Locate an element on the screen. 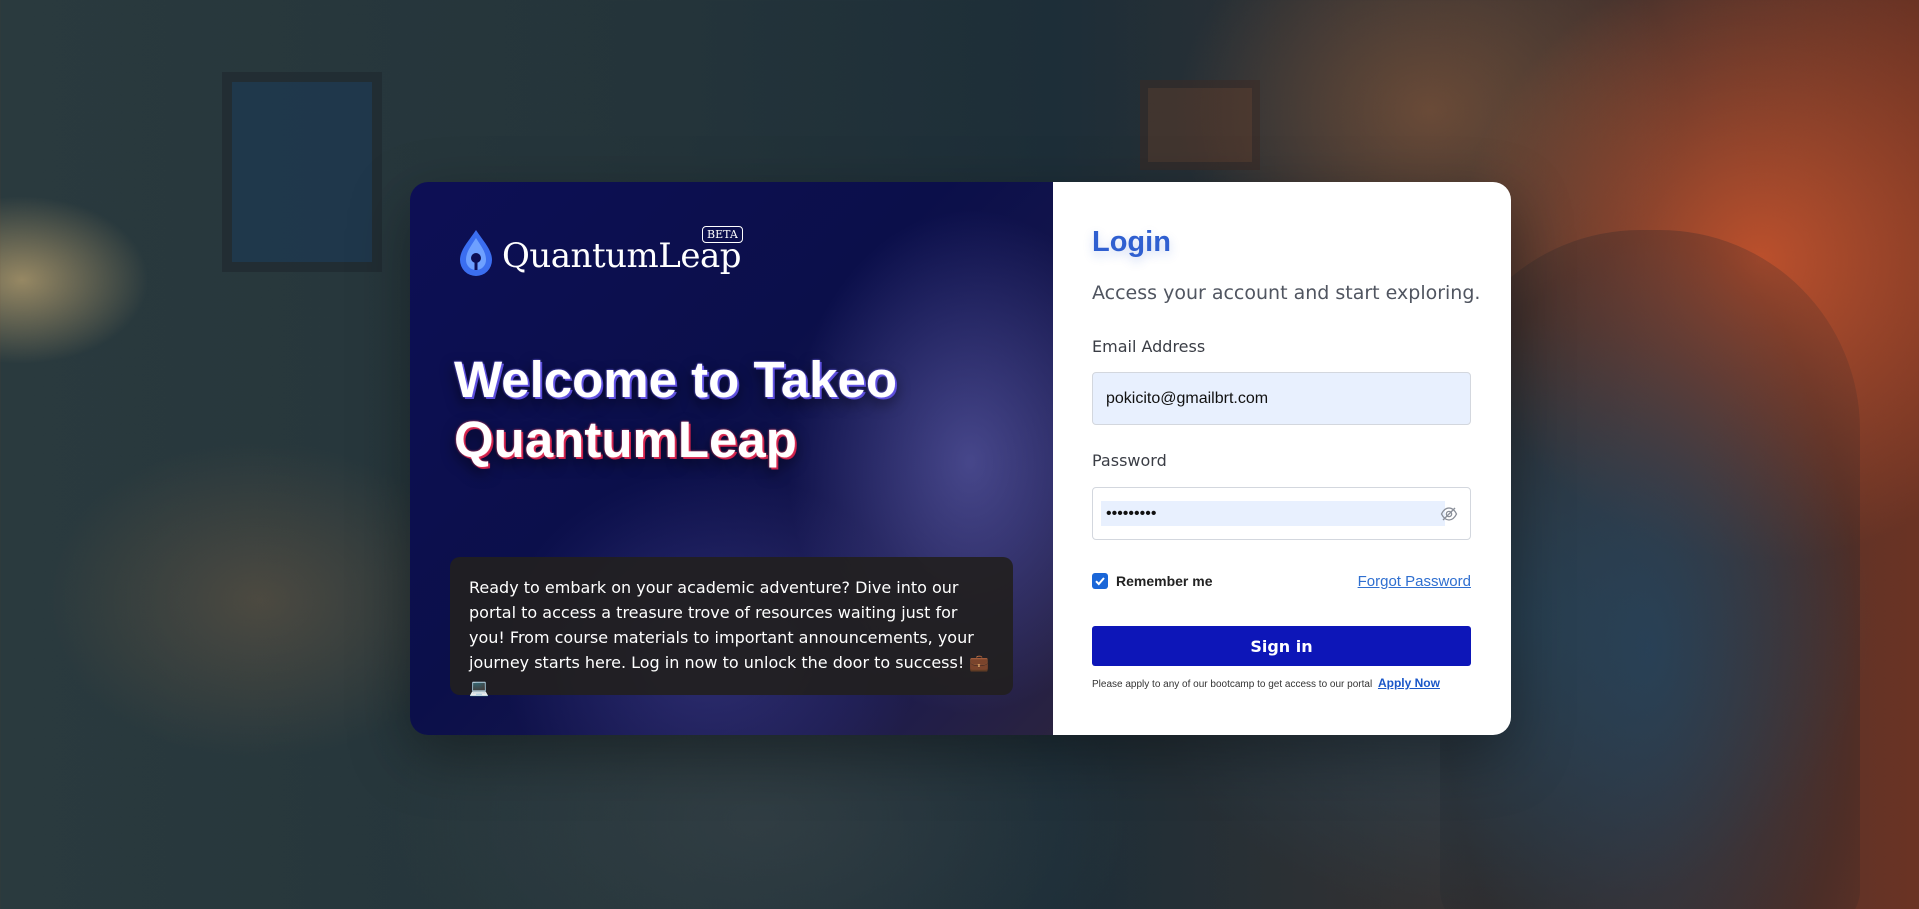  email-field is located at coordinates (1276, 398).